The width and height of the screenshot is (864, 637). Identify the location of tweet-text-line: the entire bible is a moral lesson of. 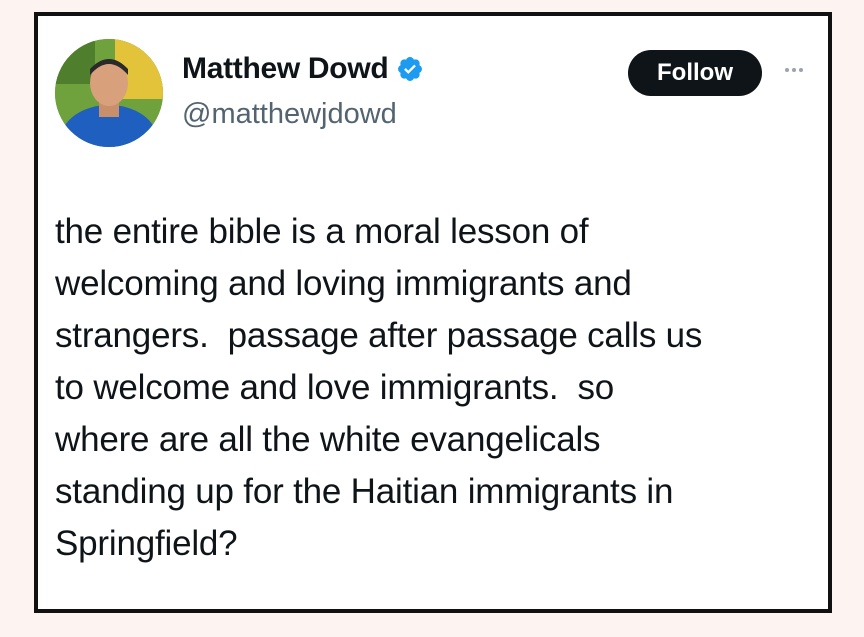
(322, 231).